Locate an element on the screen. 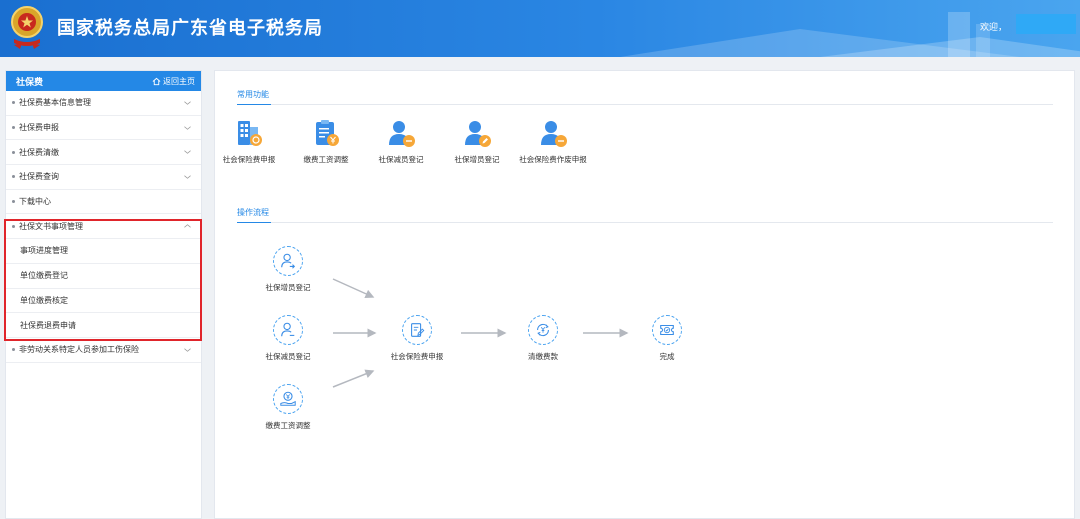  sidebar-item-label: 社保文书事项管理 is located at coordinates (51, 226).